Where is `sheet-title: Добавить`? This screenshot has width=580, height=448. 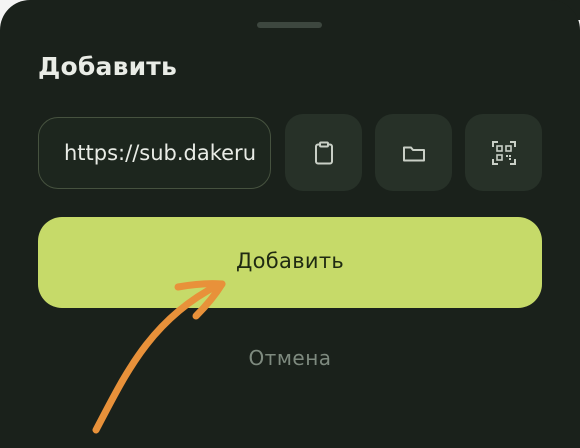 sheet-title: Добавить is located at coordinates (108, 66).